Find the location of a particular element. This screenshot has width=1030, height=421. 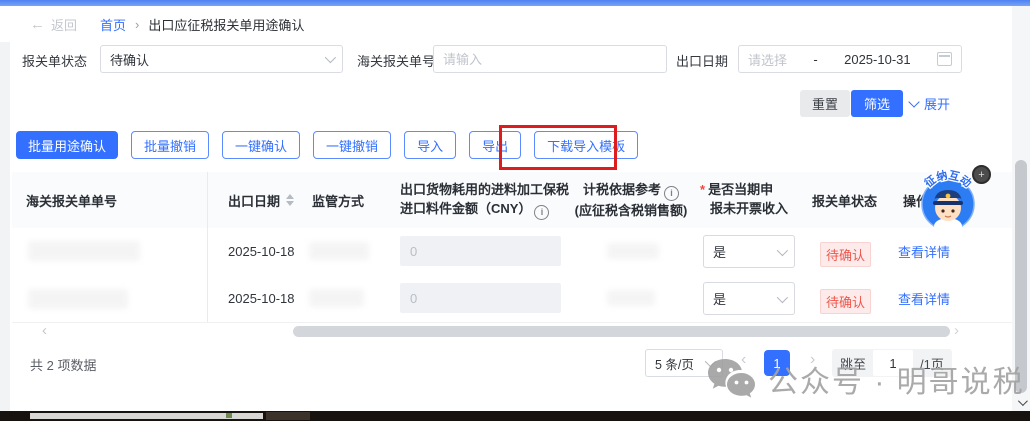

scrollbar-down-arrow is located at coordinates (1021, 402).